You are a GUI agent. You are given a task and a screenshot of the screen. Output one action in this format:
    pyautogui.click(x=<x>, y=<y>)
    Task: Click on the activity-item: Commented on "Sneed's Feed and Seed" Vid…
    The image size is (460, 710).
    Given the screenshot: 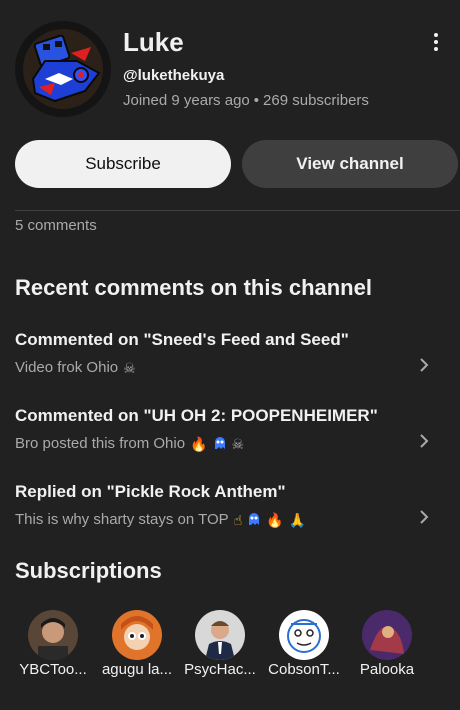 What is the action you would take?
    pyautogui.click(x=230, y=360)
    